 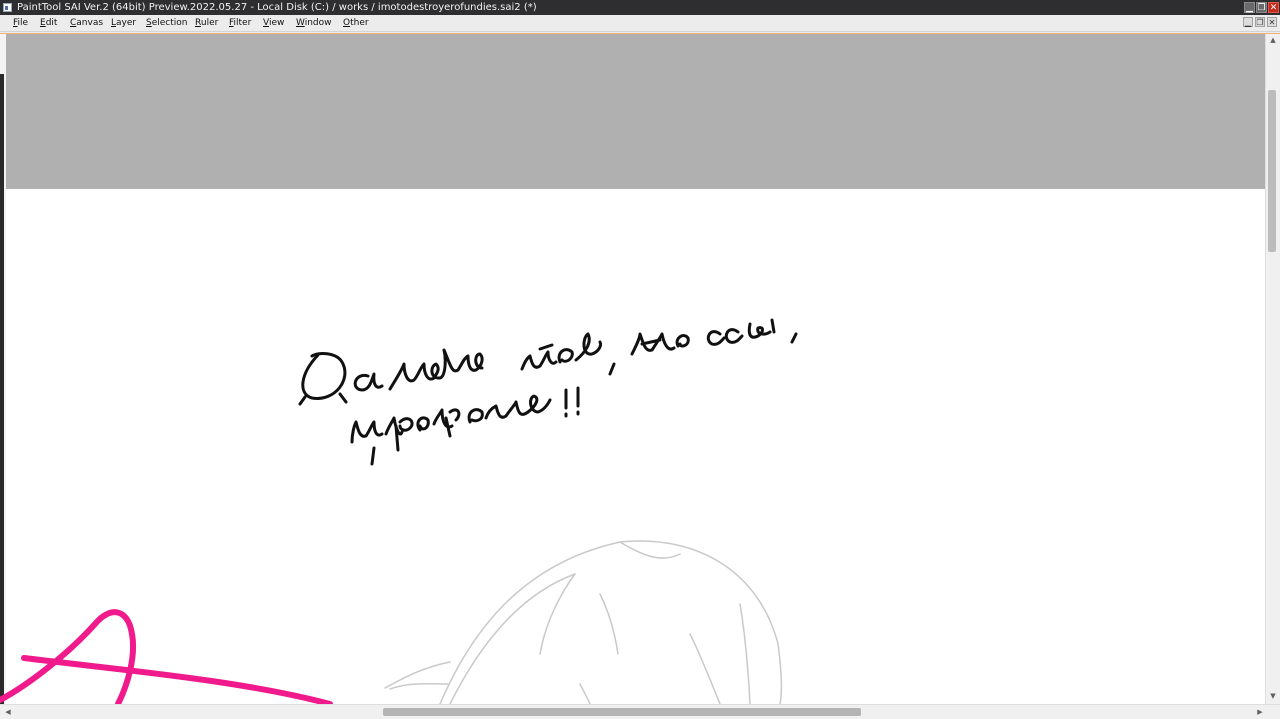 What do you see at coordinates (1249, 7) in the screenshot?
I see `minimize-button: ▁` at bounding box center [1249, 7].